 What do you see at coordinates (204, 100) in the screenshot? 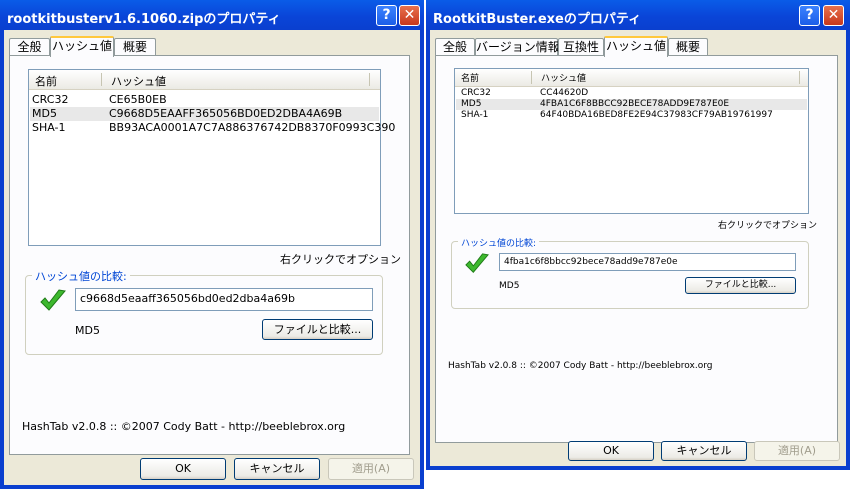
I see `list-row-crc32: CRC32 CE65B0EB` at bounding box center [204, 100].